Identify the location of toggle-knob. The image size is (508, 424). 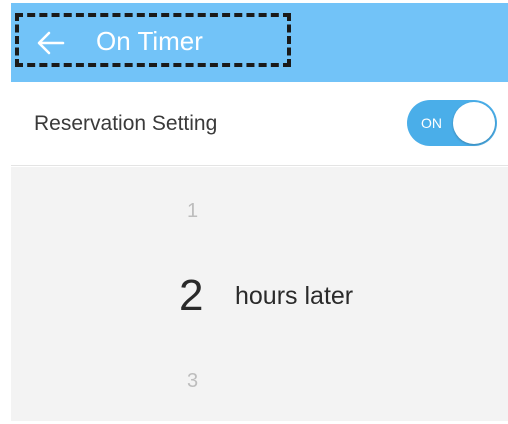
(474, 123).